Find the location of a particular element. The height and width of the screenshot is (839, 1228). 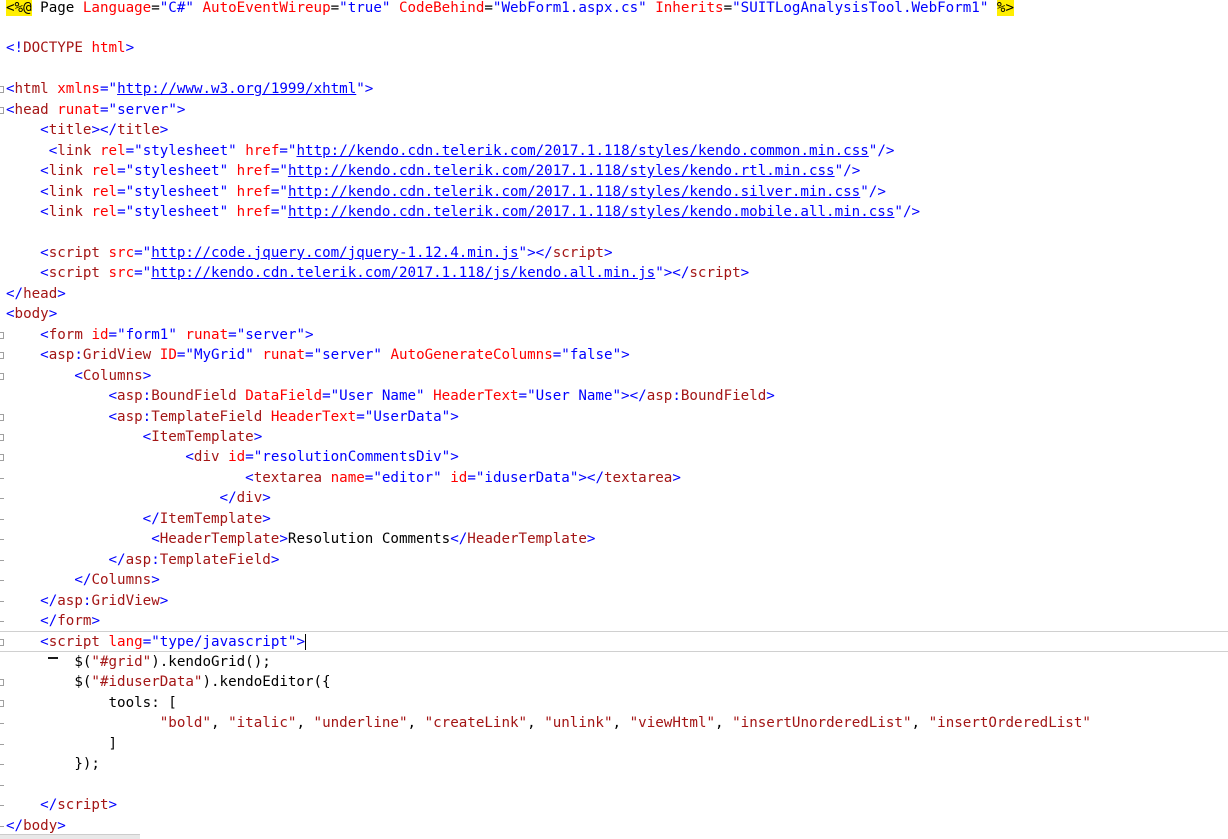

code-token: xmlns is located at coordinates (78, 89).